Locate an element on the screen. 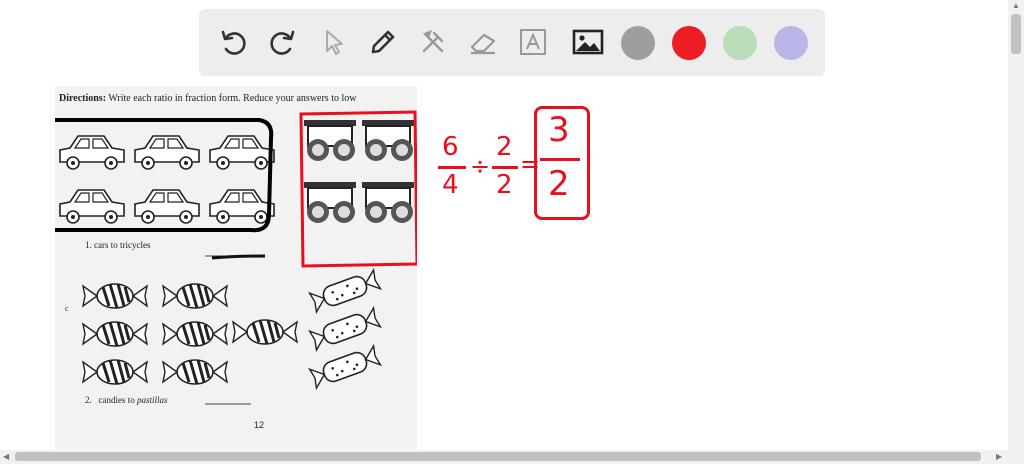 The width and height of the screenshot is (1024, 464). answer-denominator: 2 is located at coordinates (559, 184).